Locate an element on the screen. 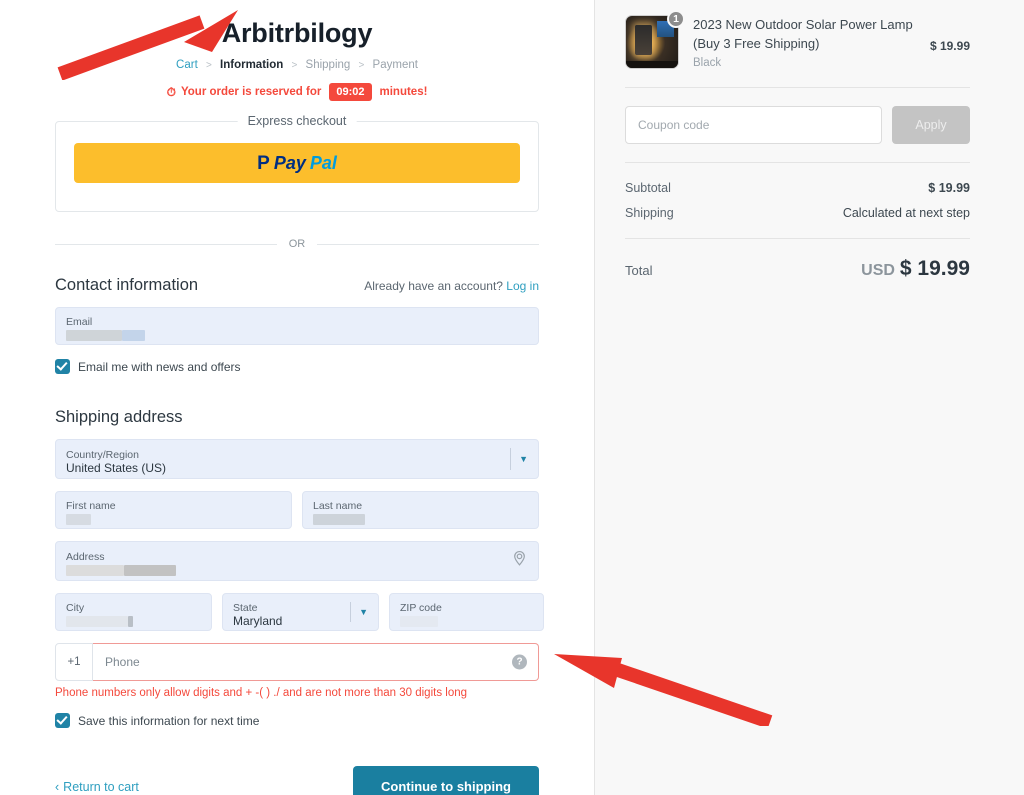 This screenshot has height=795, width=1024. last-name-field: Last name is located at coordinates (420, 510).